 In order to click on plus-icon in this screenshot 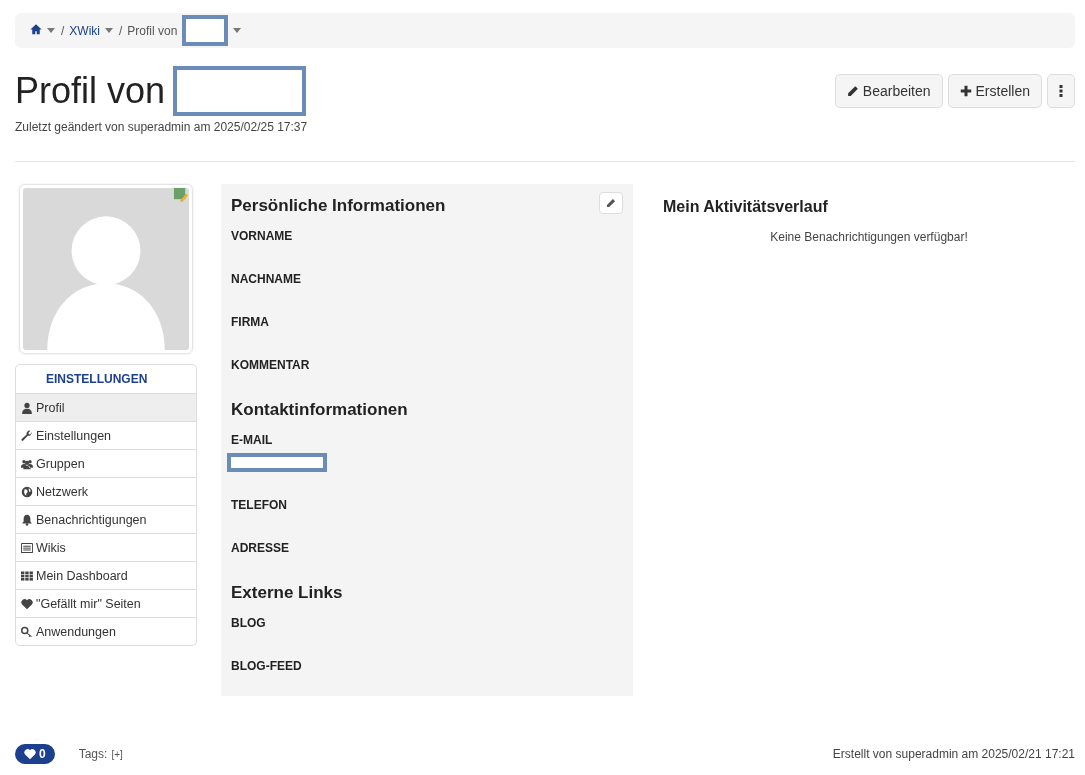, I will do `click(965, 91)`.